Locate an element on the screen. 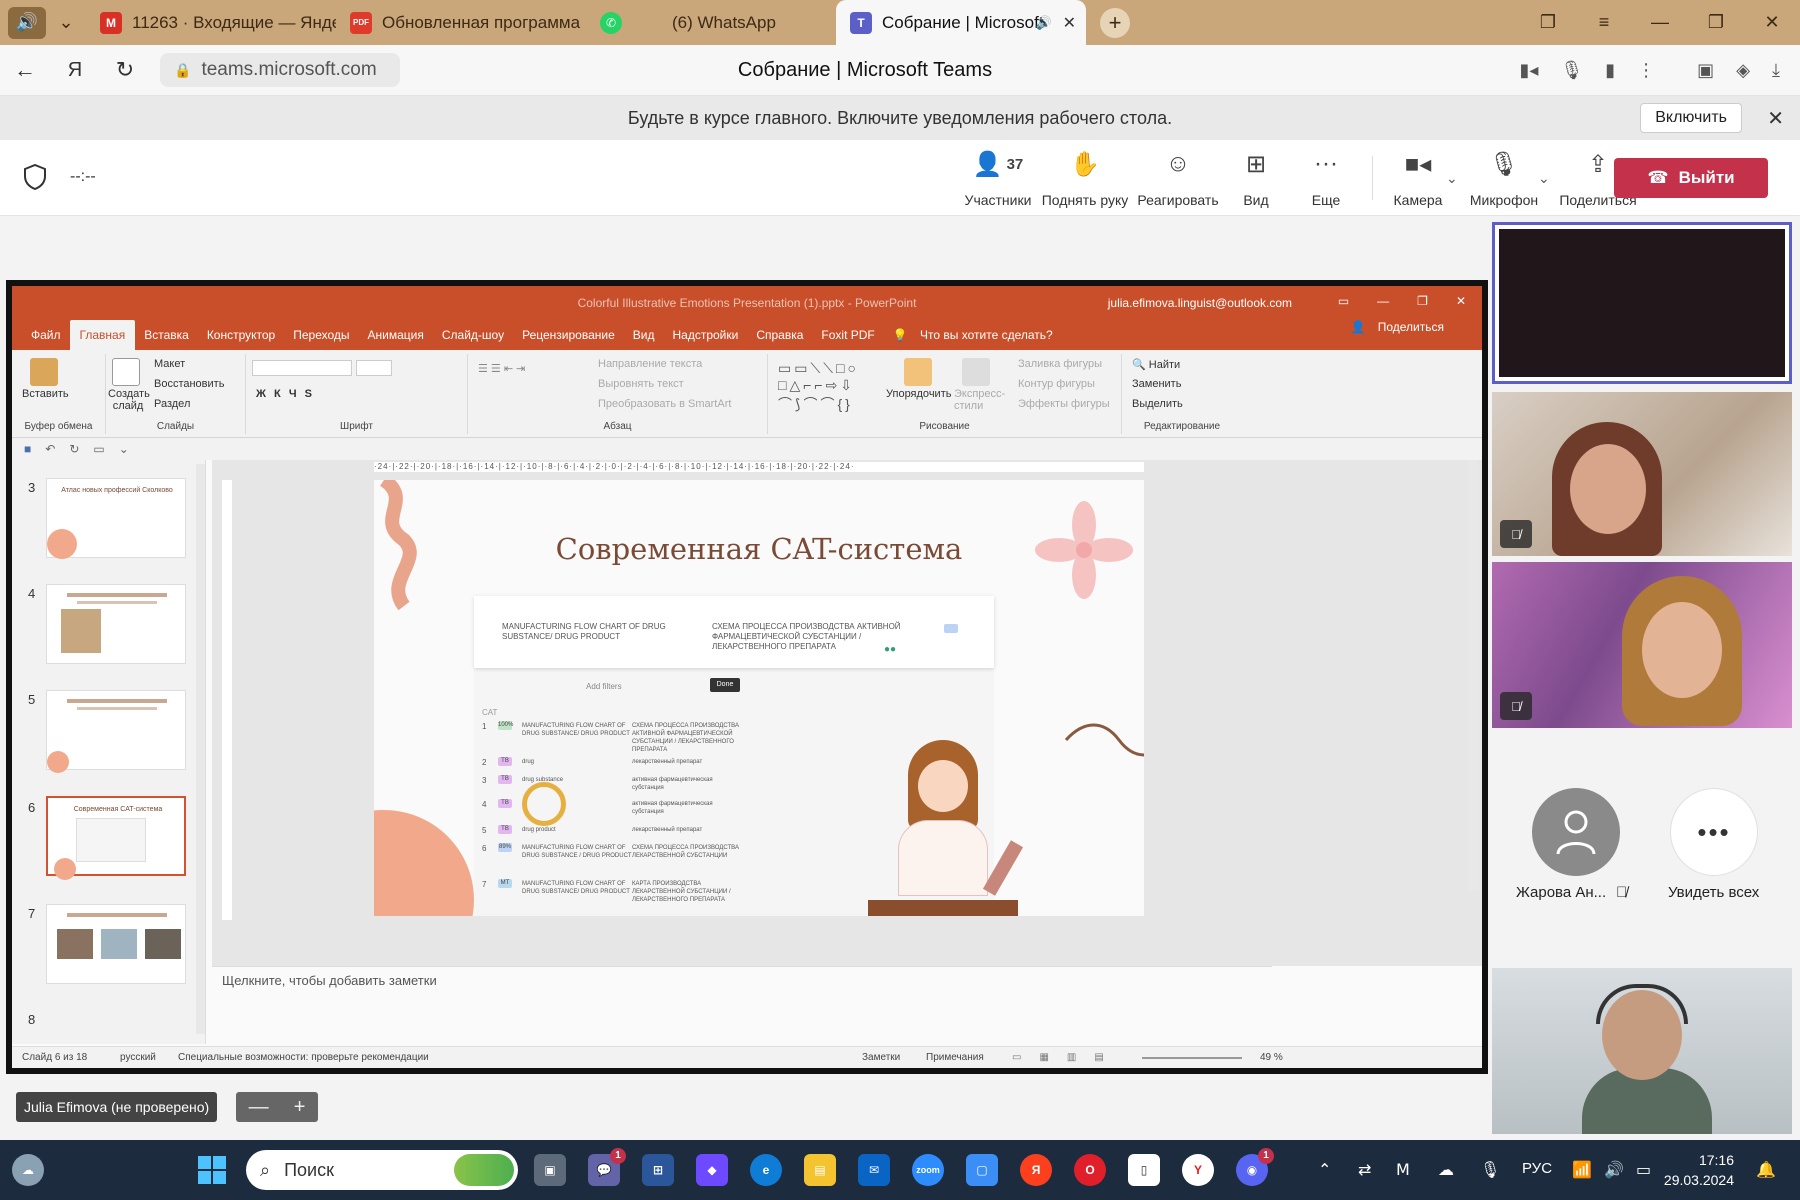 This screenshot has height=1200, width=1800. copilot-icon: ◆ is located at coordinates (712, 1170).